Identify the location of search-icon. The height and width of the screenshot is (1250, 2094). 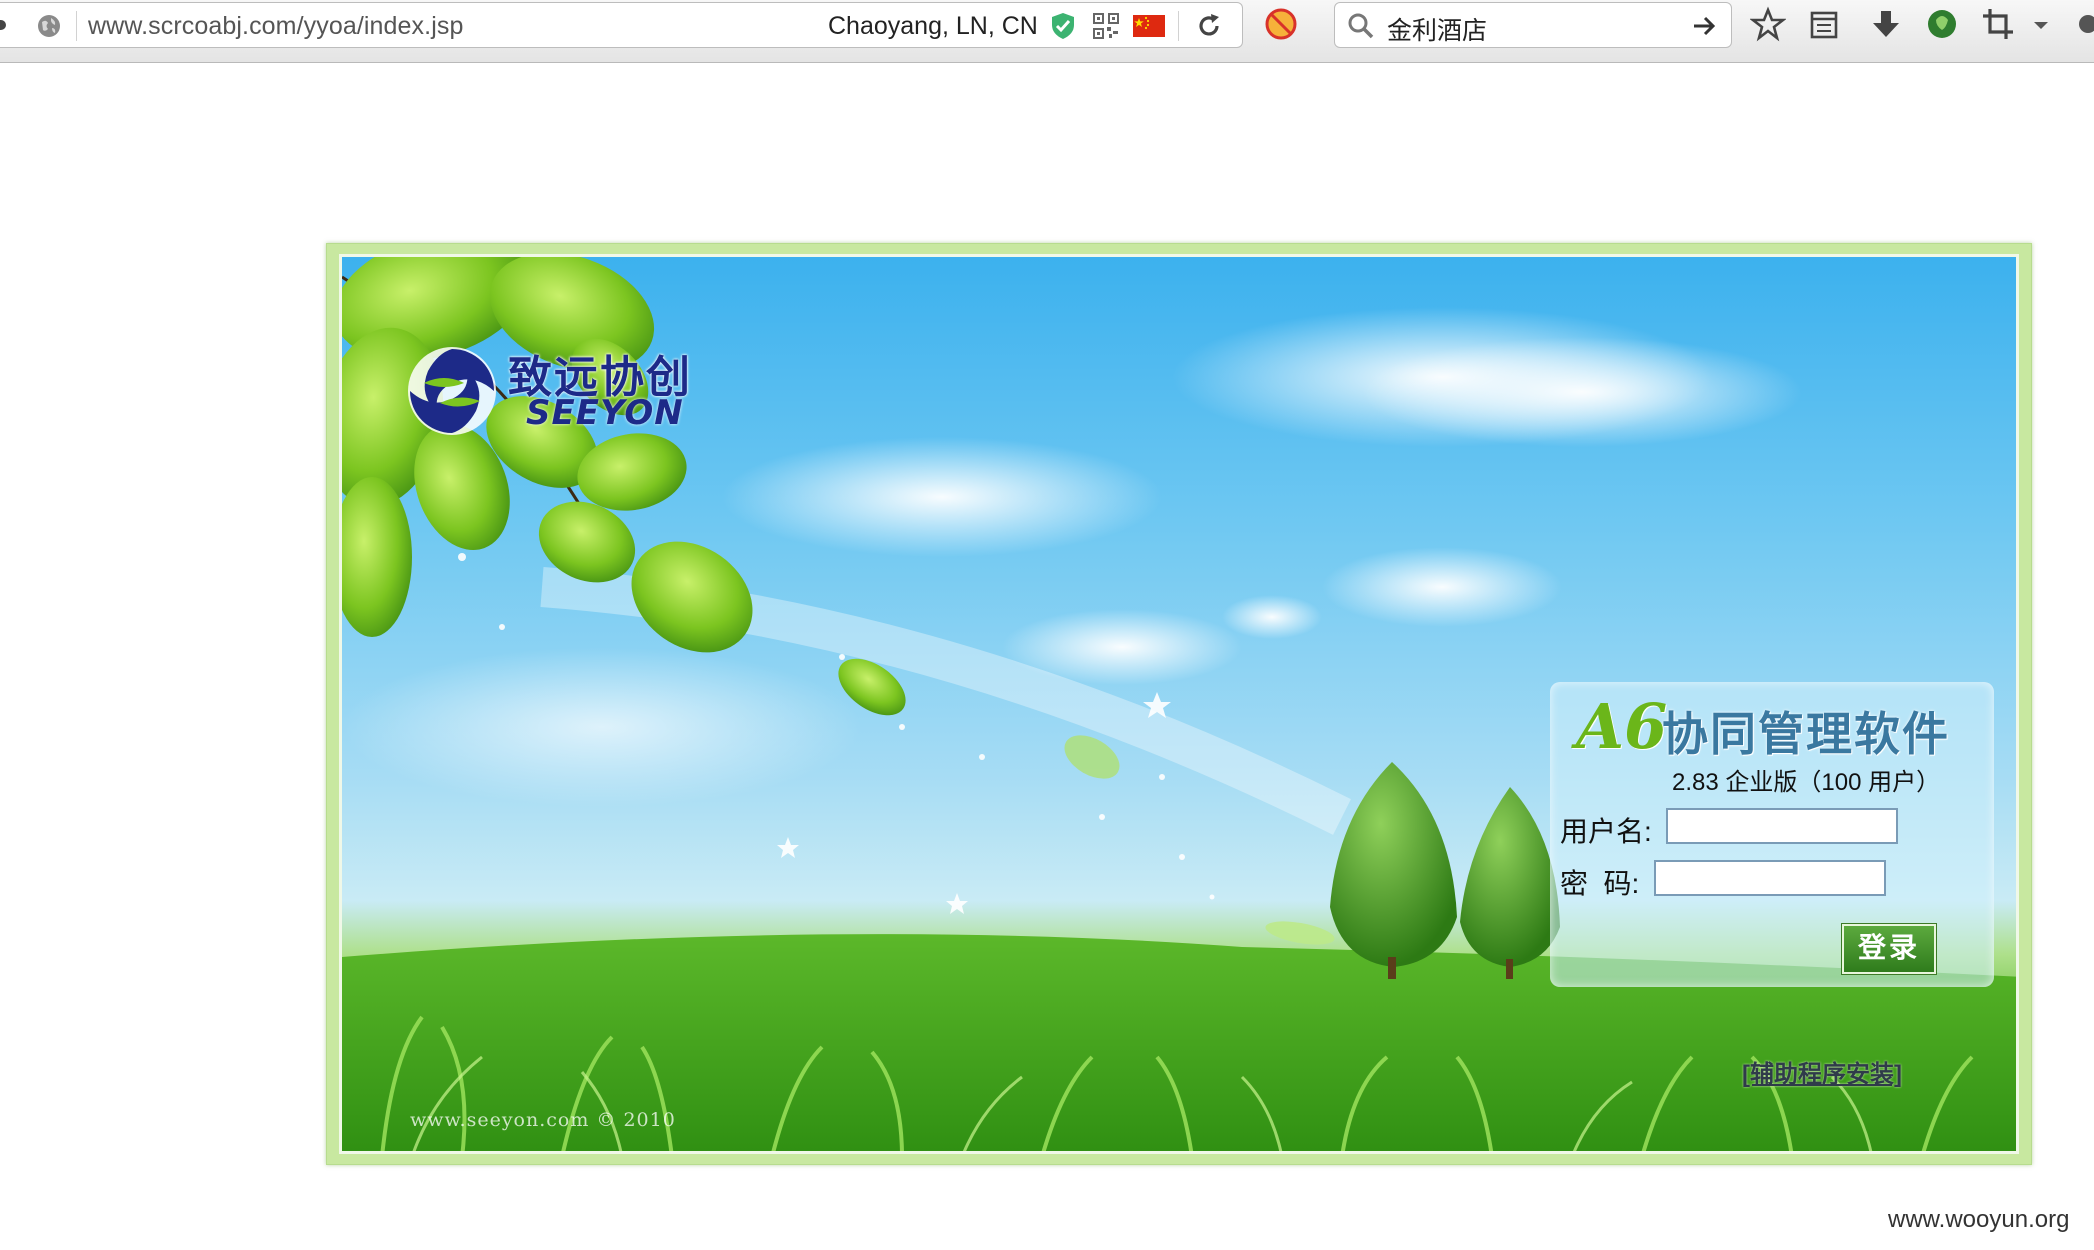
(1361, 26).